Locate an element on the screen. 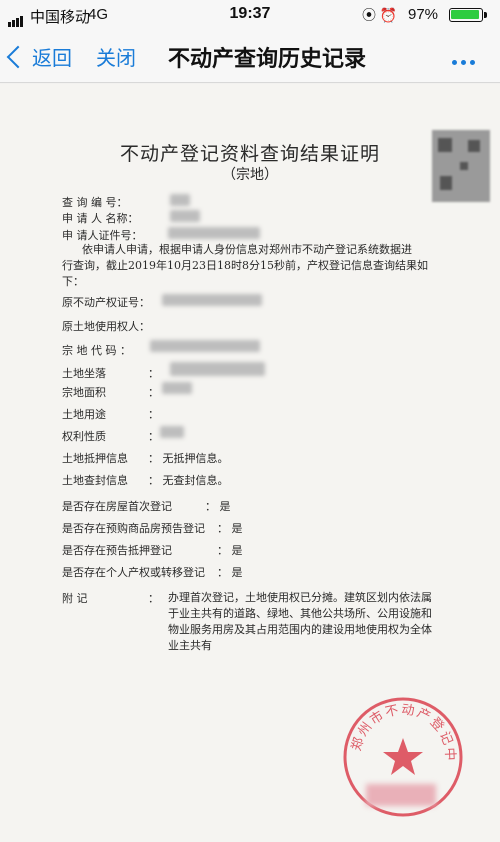  mortgage-label: 土地抵押信息 is located at coordinates (95, 458).